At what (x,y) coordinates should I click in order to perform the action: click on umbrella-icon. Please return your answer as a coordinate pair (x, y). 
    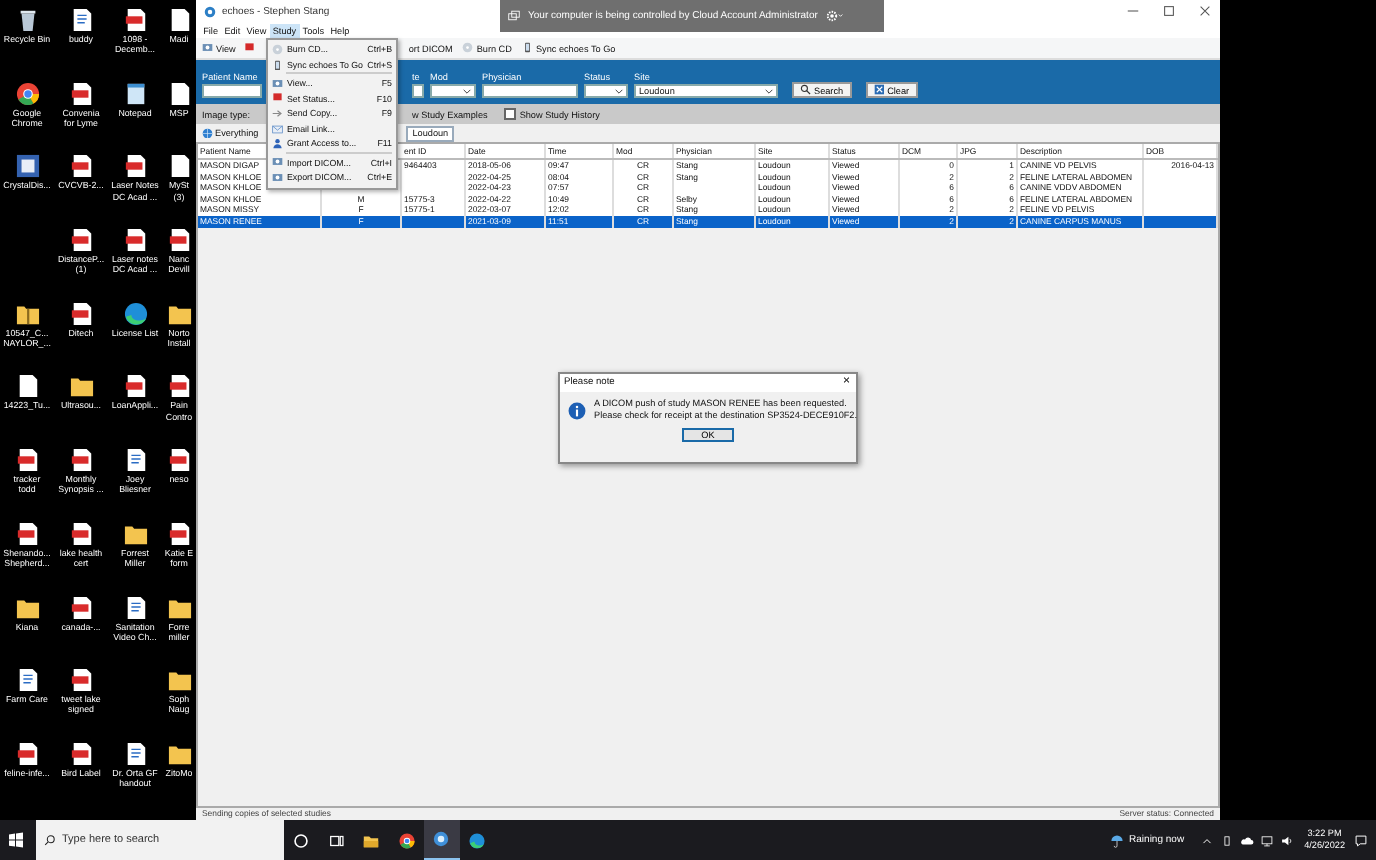
    Looking at the image, I should click on (1117, 840).